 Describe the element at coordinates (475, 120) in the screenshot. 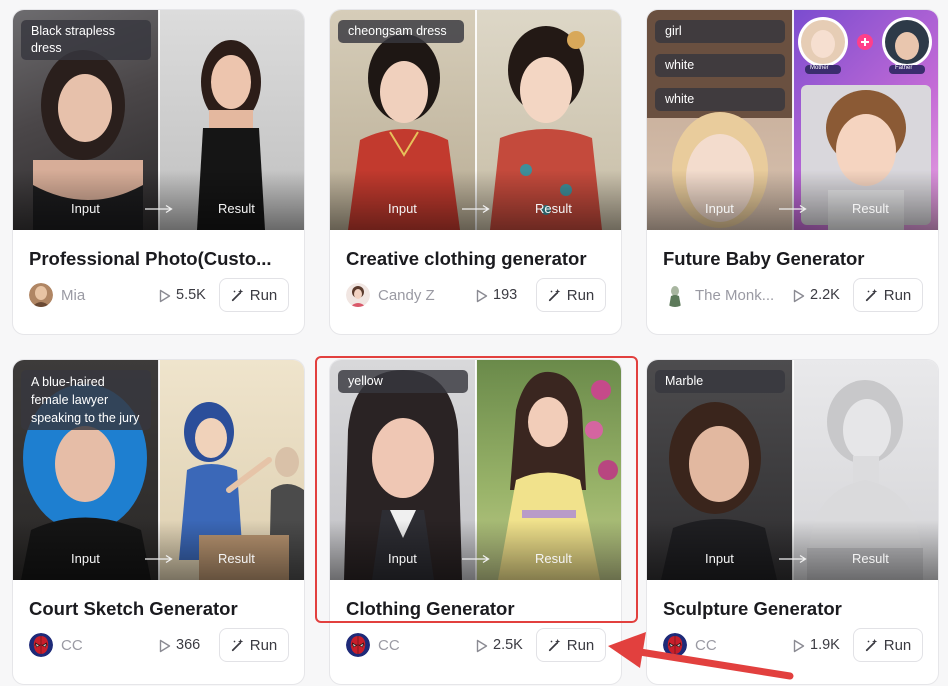

I see `preview-image: cheongsam dress Input Result` at that location.